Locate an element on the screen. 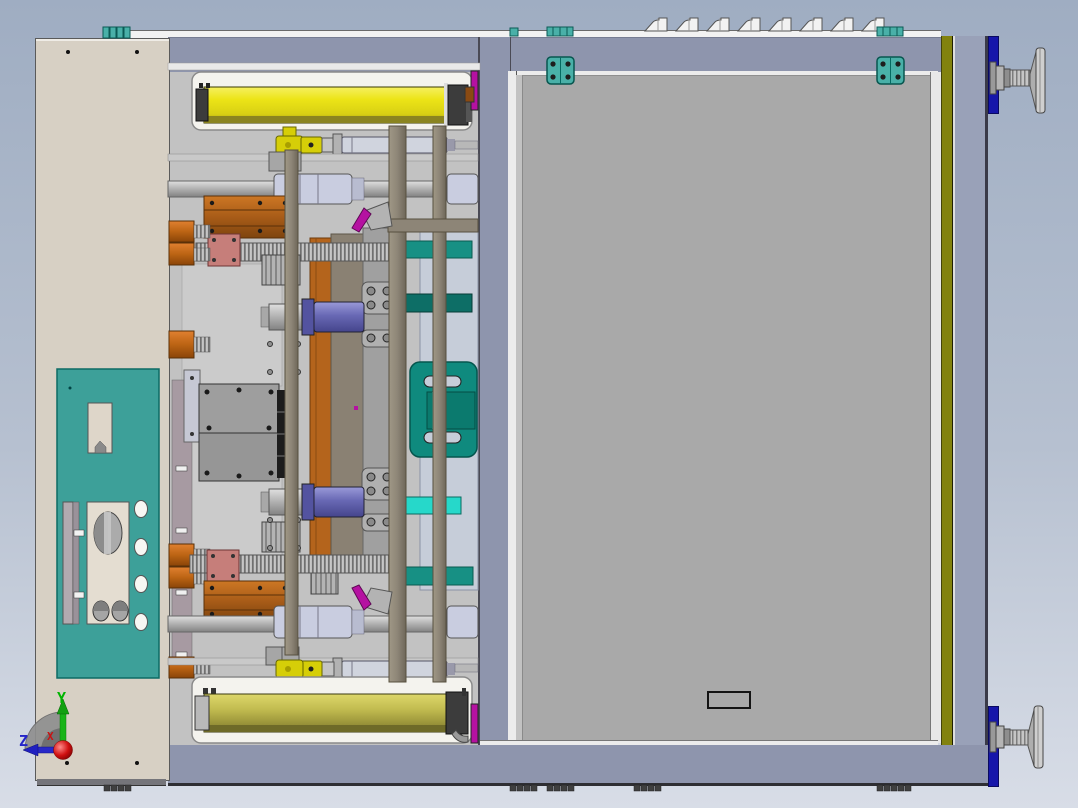 This screenshot has width=1078, height=808. leveling-handwheel-top is located at coordinates (1017, 80).